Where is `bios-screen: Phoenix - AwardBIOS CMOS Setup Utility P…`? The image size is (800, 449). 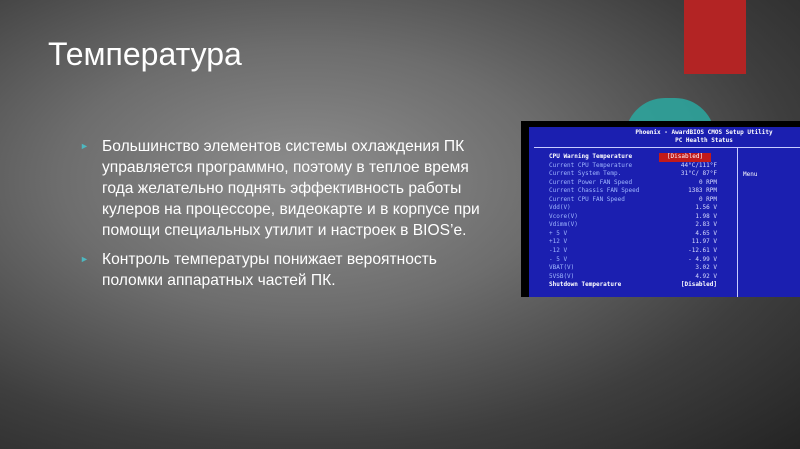 bios-screen: Phoenix - AwardBIOS CMOS Setup Utility P… is located at coordinates (664, 212).